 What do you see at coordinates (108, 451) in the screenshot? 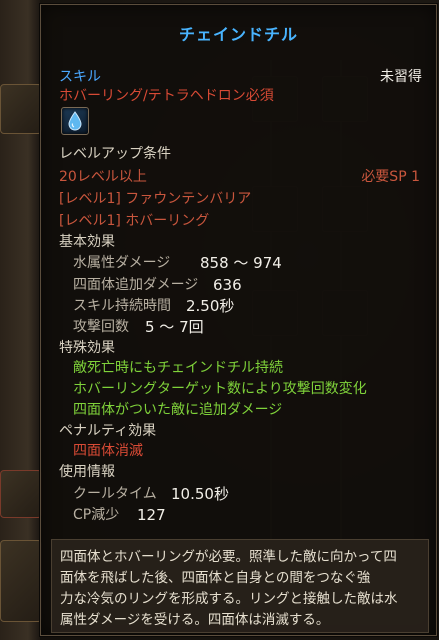
I see `penalty-effect: 四面体消滅` at bounding box center [108, 451].